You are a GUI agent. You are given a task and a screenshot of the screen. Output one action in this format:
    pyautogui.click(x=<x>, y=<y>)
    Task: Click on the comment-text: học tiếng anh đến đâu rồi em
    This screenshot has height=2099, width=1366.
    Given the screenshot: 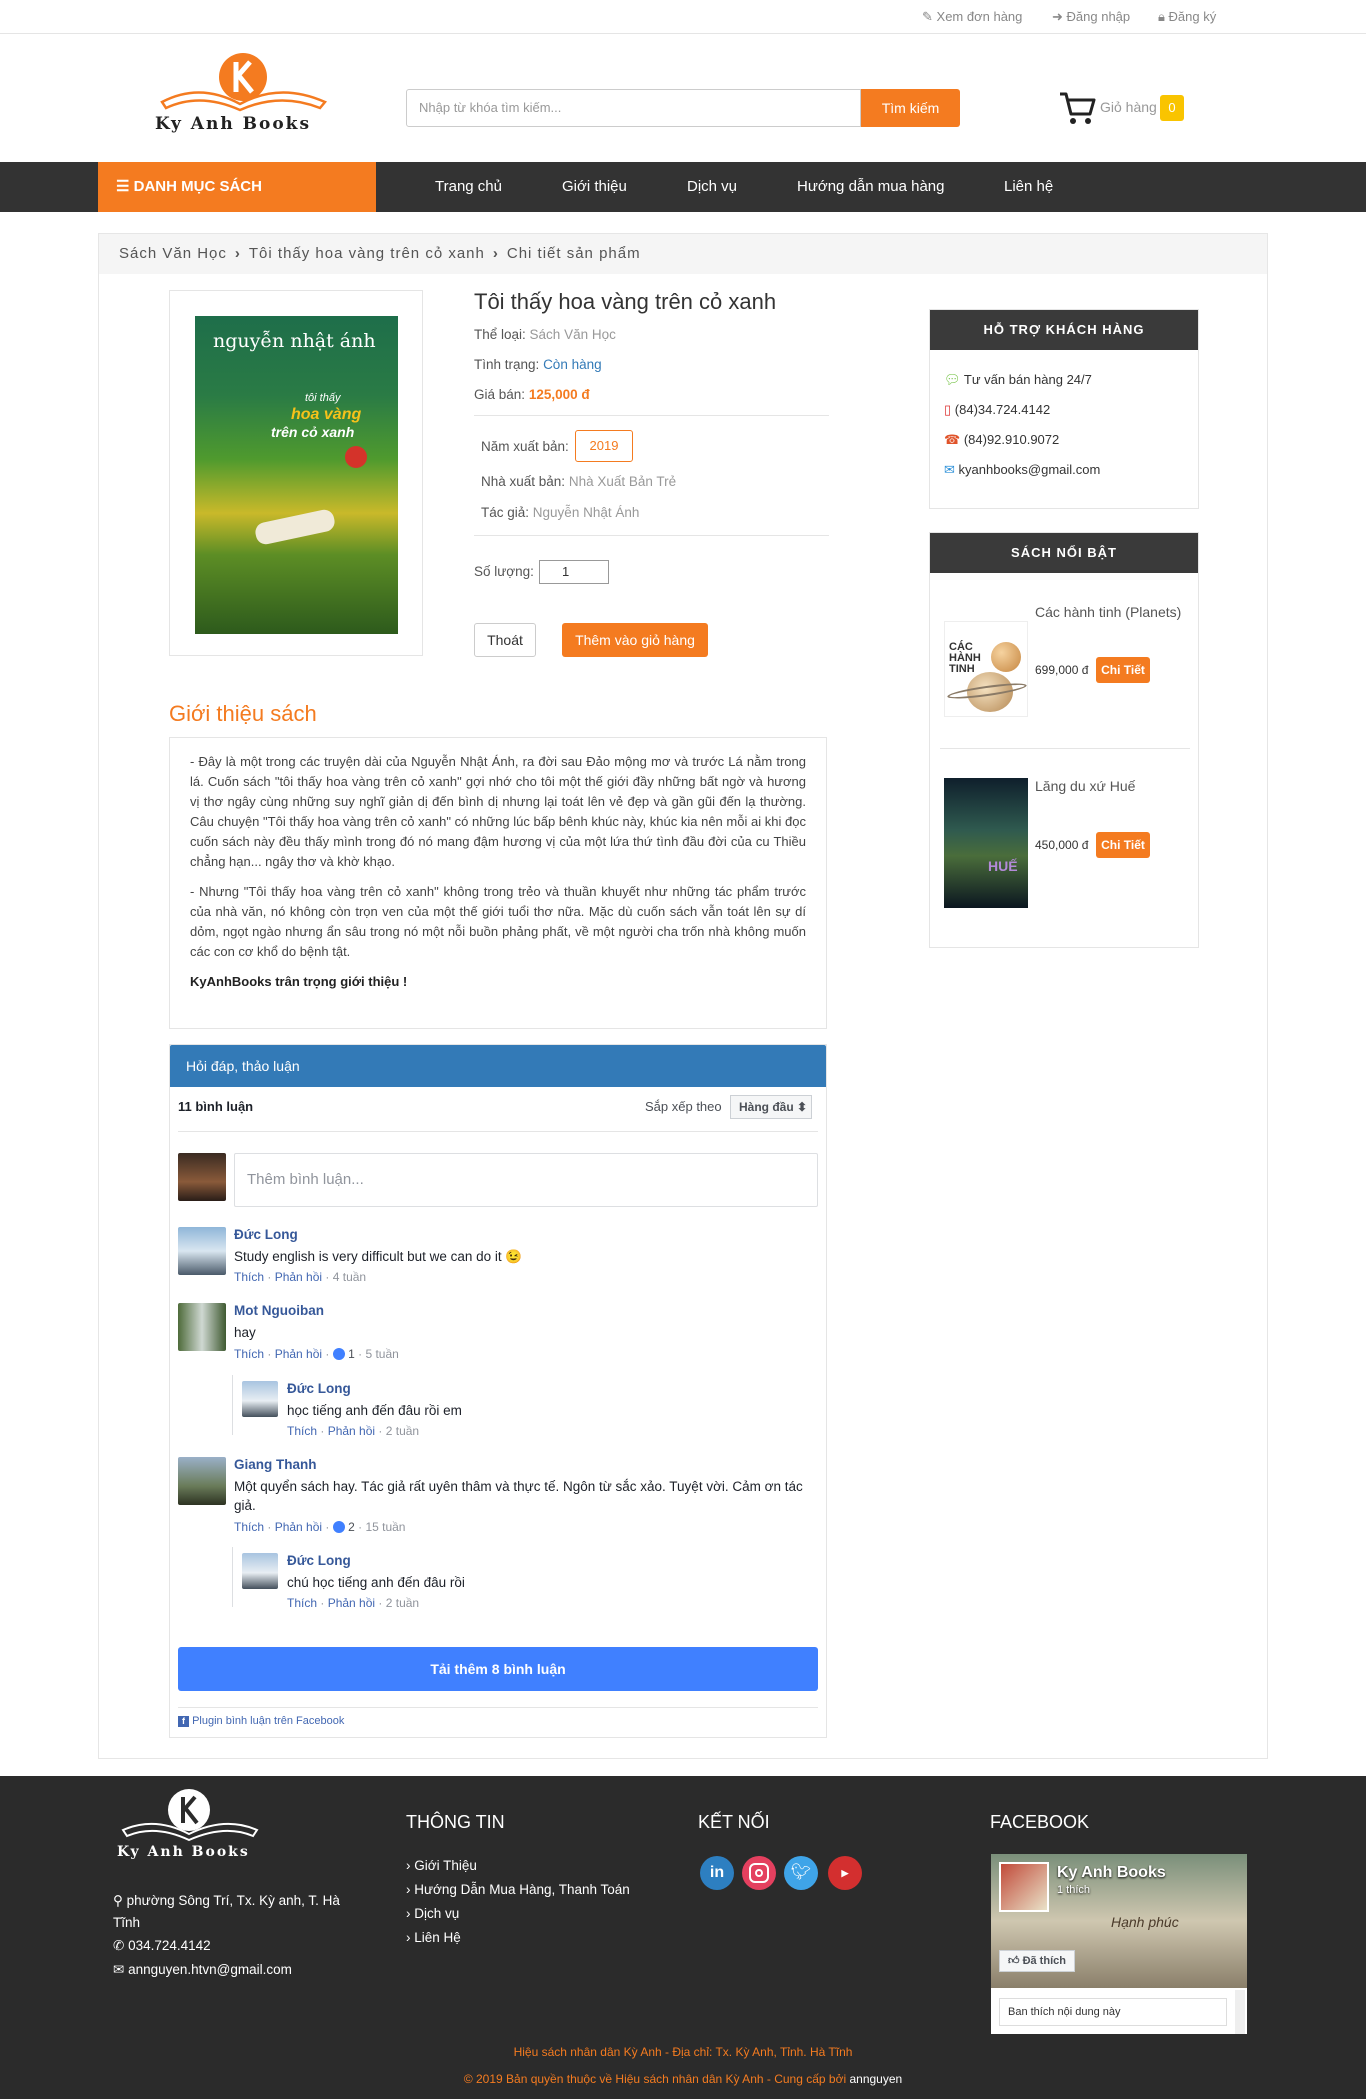 What is the action you would take?
    pyautogui.click(x=374, y=1410)
    